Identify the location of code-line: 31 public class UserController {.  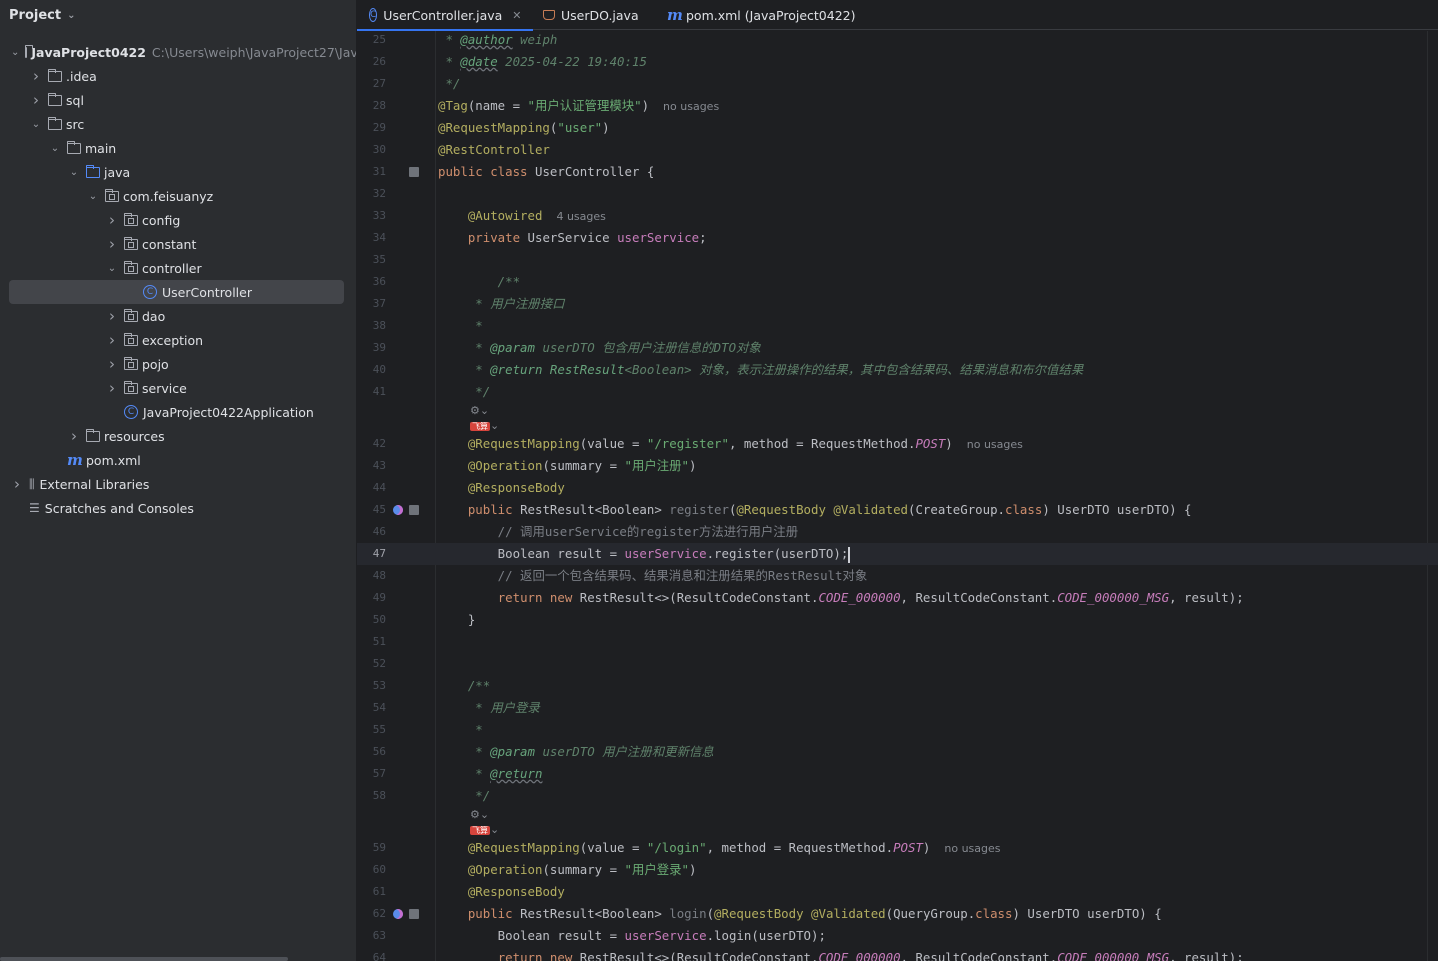
(897, 172).